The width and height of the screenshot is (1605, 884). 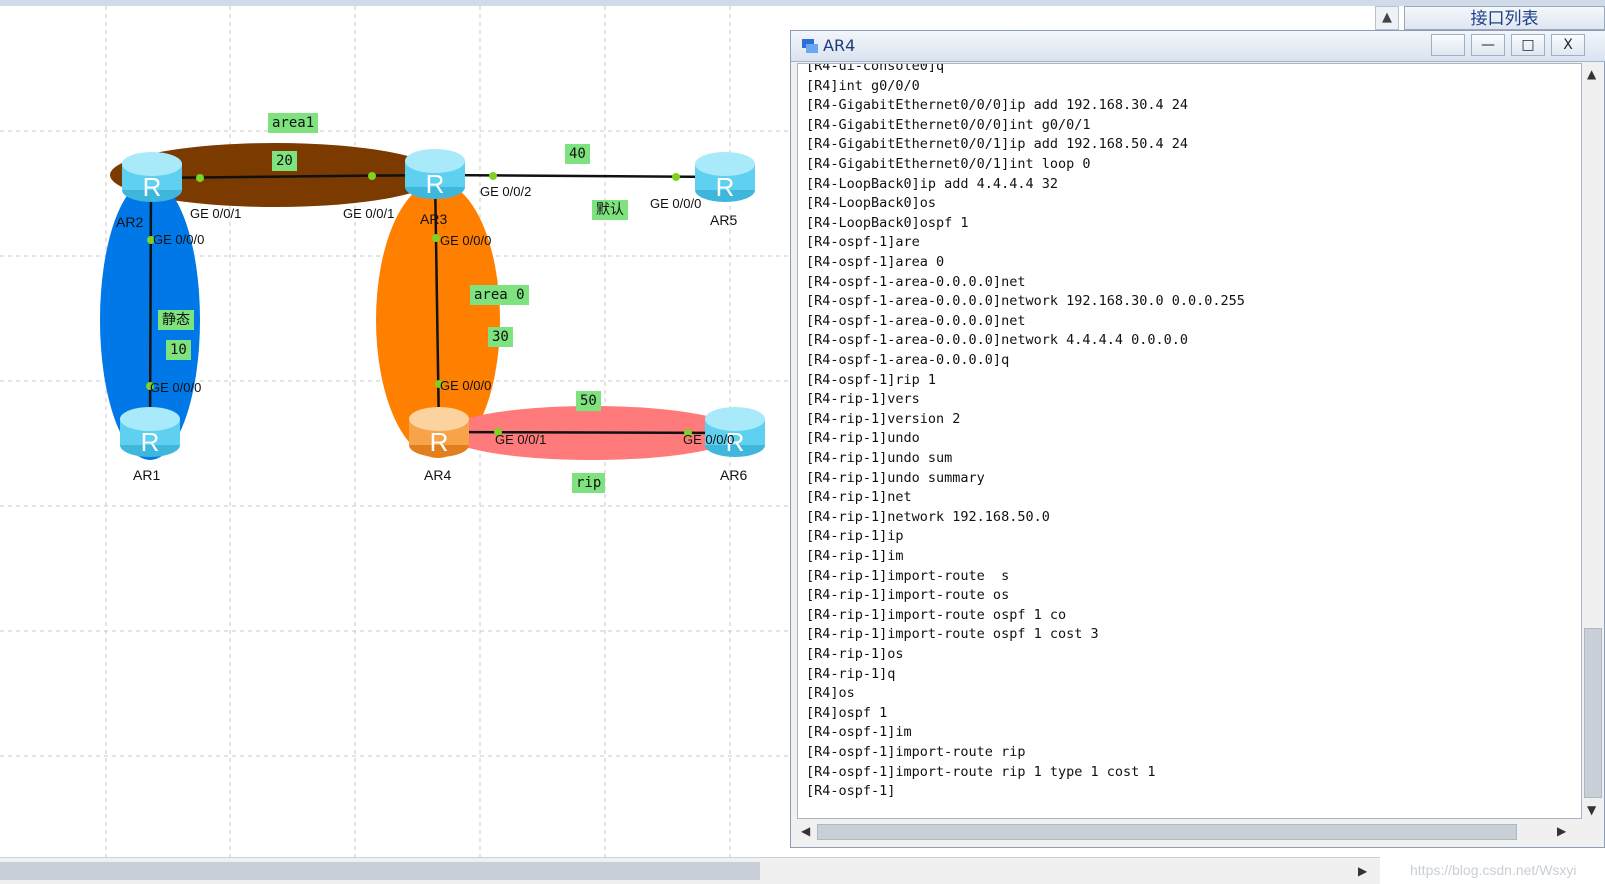 What do you see at coordinates (724, 220) in the screenshot?
I see `device-name-ar5: AR5` at bounding box center [724, 220].